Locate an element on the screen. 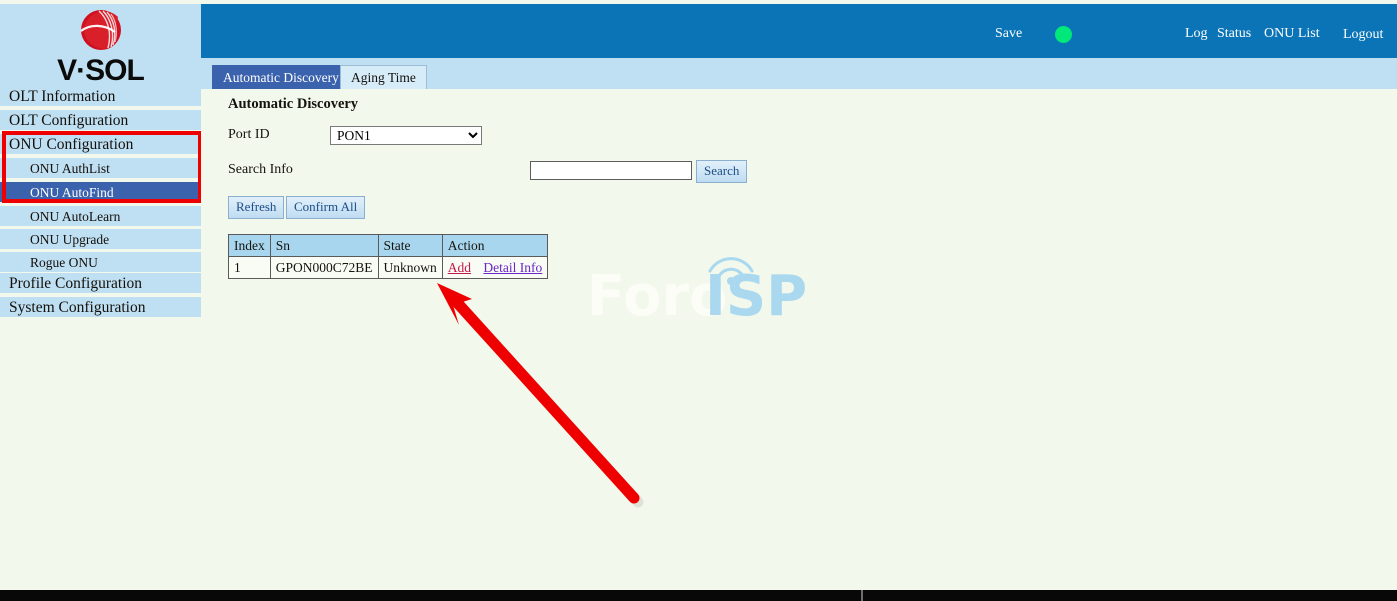 The image size is (1397, 601). refresh-button: Refresh is located at coordinates (256, 207).